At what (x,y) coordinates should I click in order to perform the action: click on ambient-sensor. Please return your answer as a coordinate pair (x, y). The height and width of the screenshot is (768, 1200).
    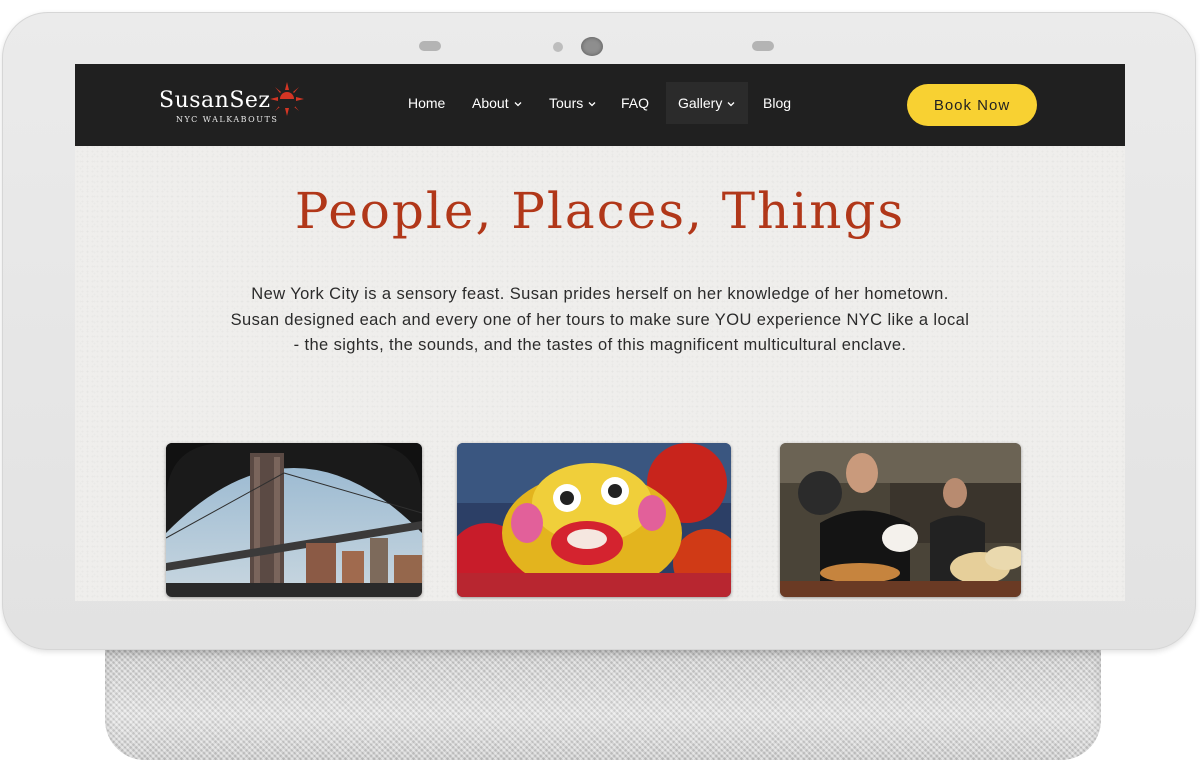
    Looking at the image, I should click on (558, 47).